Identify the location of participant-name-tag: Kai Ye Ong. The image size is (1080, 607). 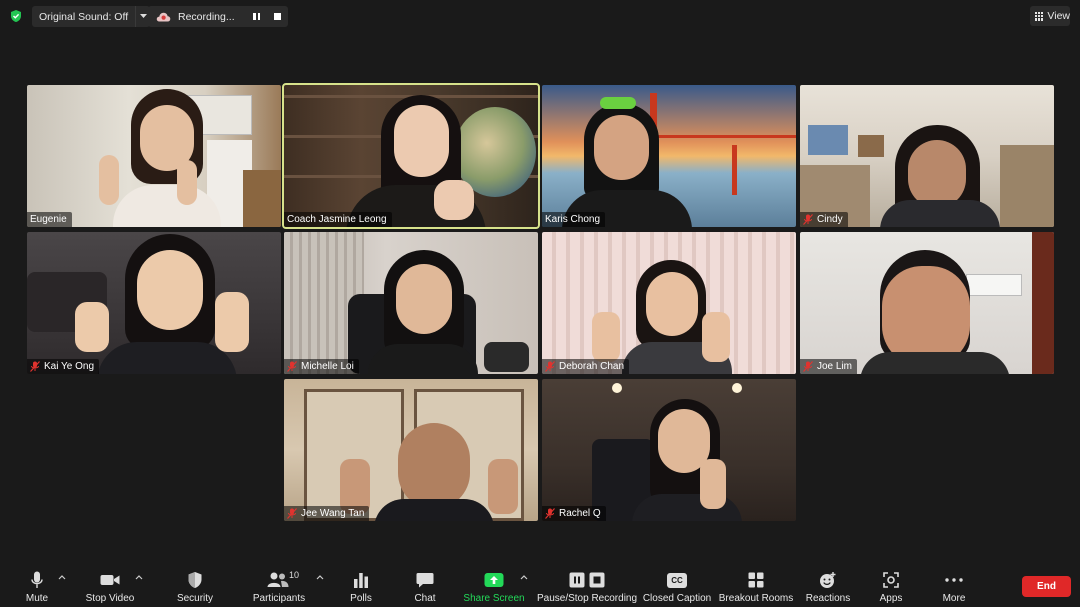
(63, 366).